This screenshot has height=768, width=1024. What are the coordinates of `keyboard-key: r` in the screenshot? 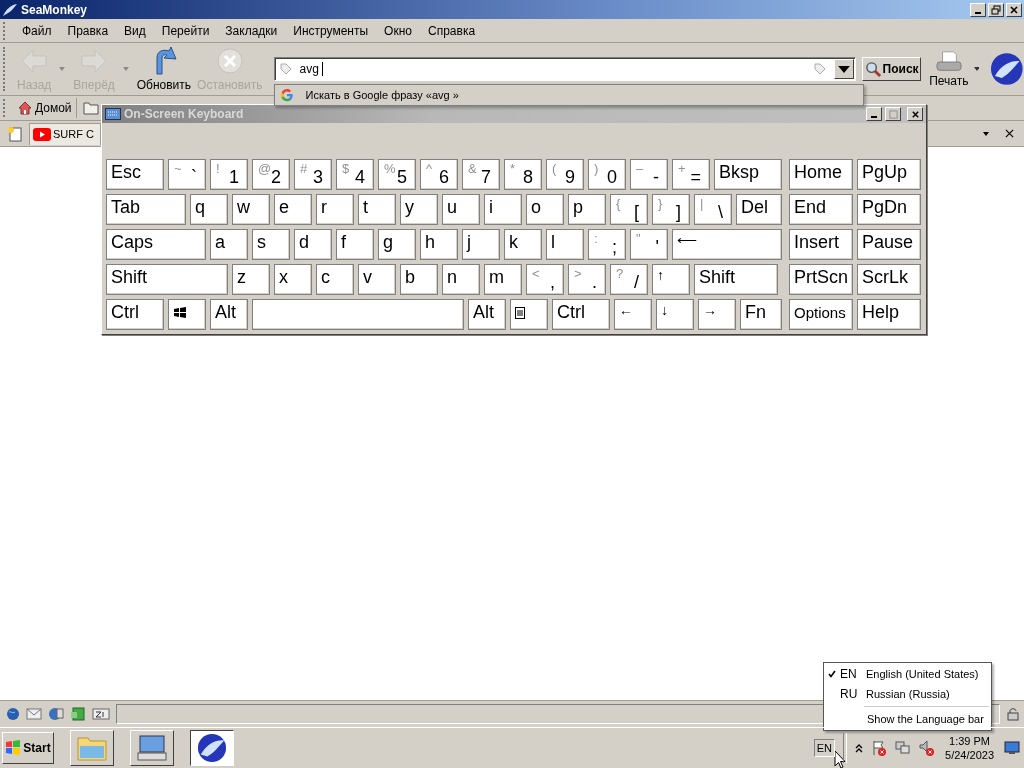 It's located at (335, 209).